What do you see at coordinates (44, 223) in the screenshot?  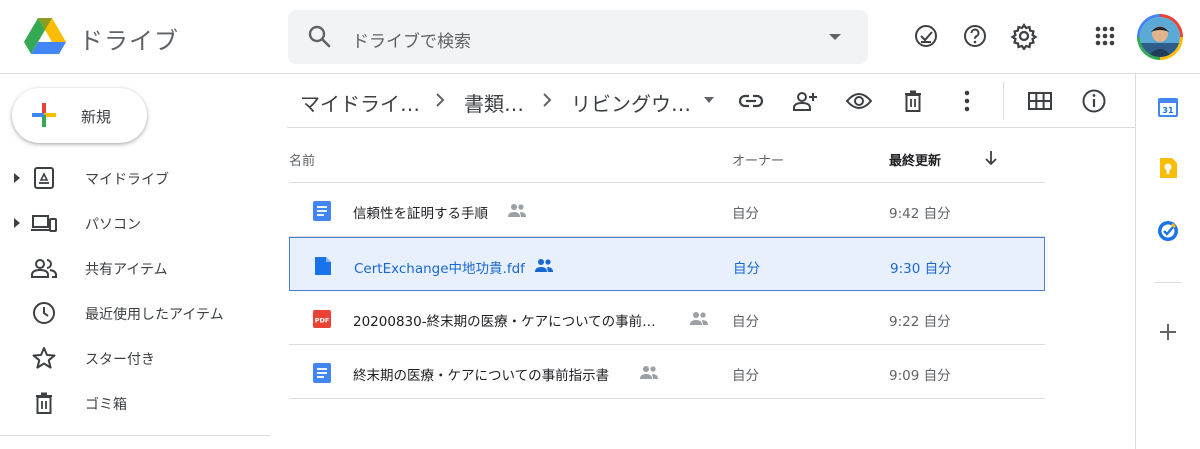 I see `computer-icon` at bounding box center [44, 223].